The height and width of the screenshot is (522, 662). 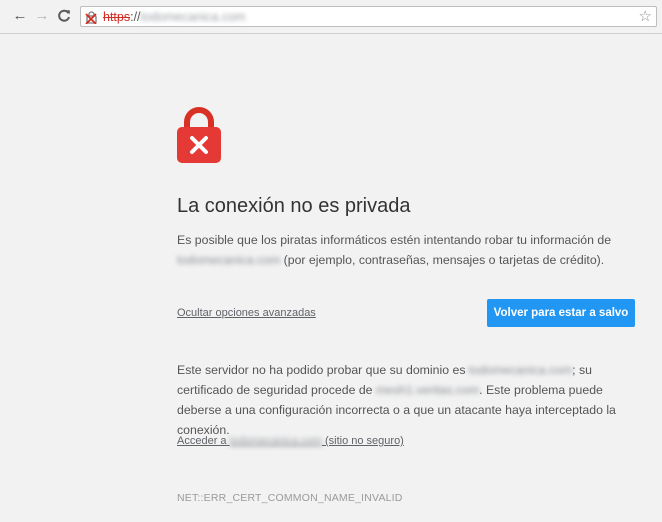 What do you see at coordinates (294, 206) in the screenshot?
I see `page-title: La conexión no es privada` at bounding box center [294, 206].